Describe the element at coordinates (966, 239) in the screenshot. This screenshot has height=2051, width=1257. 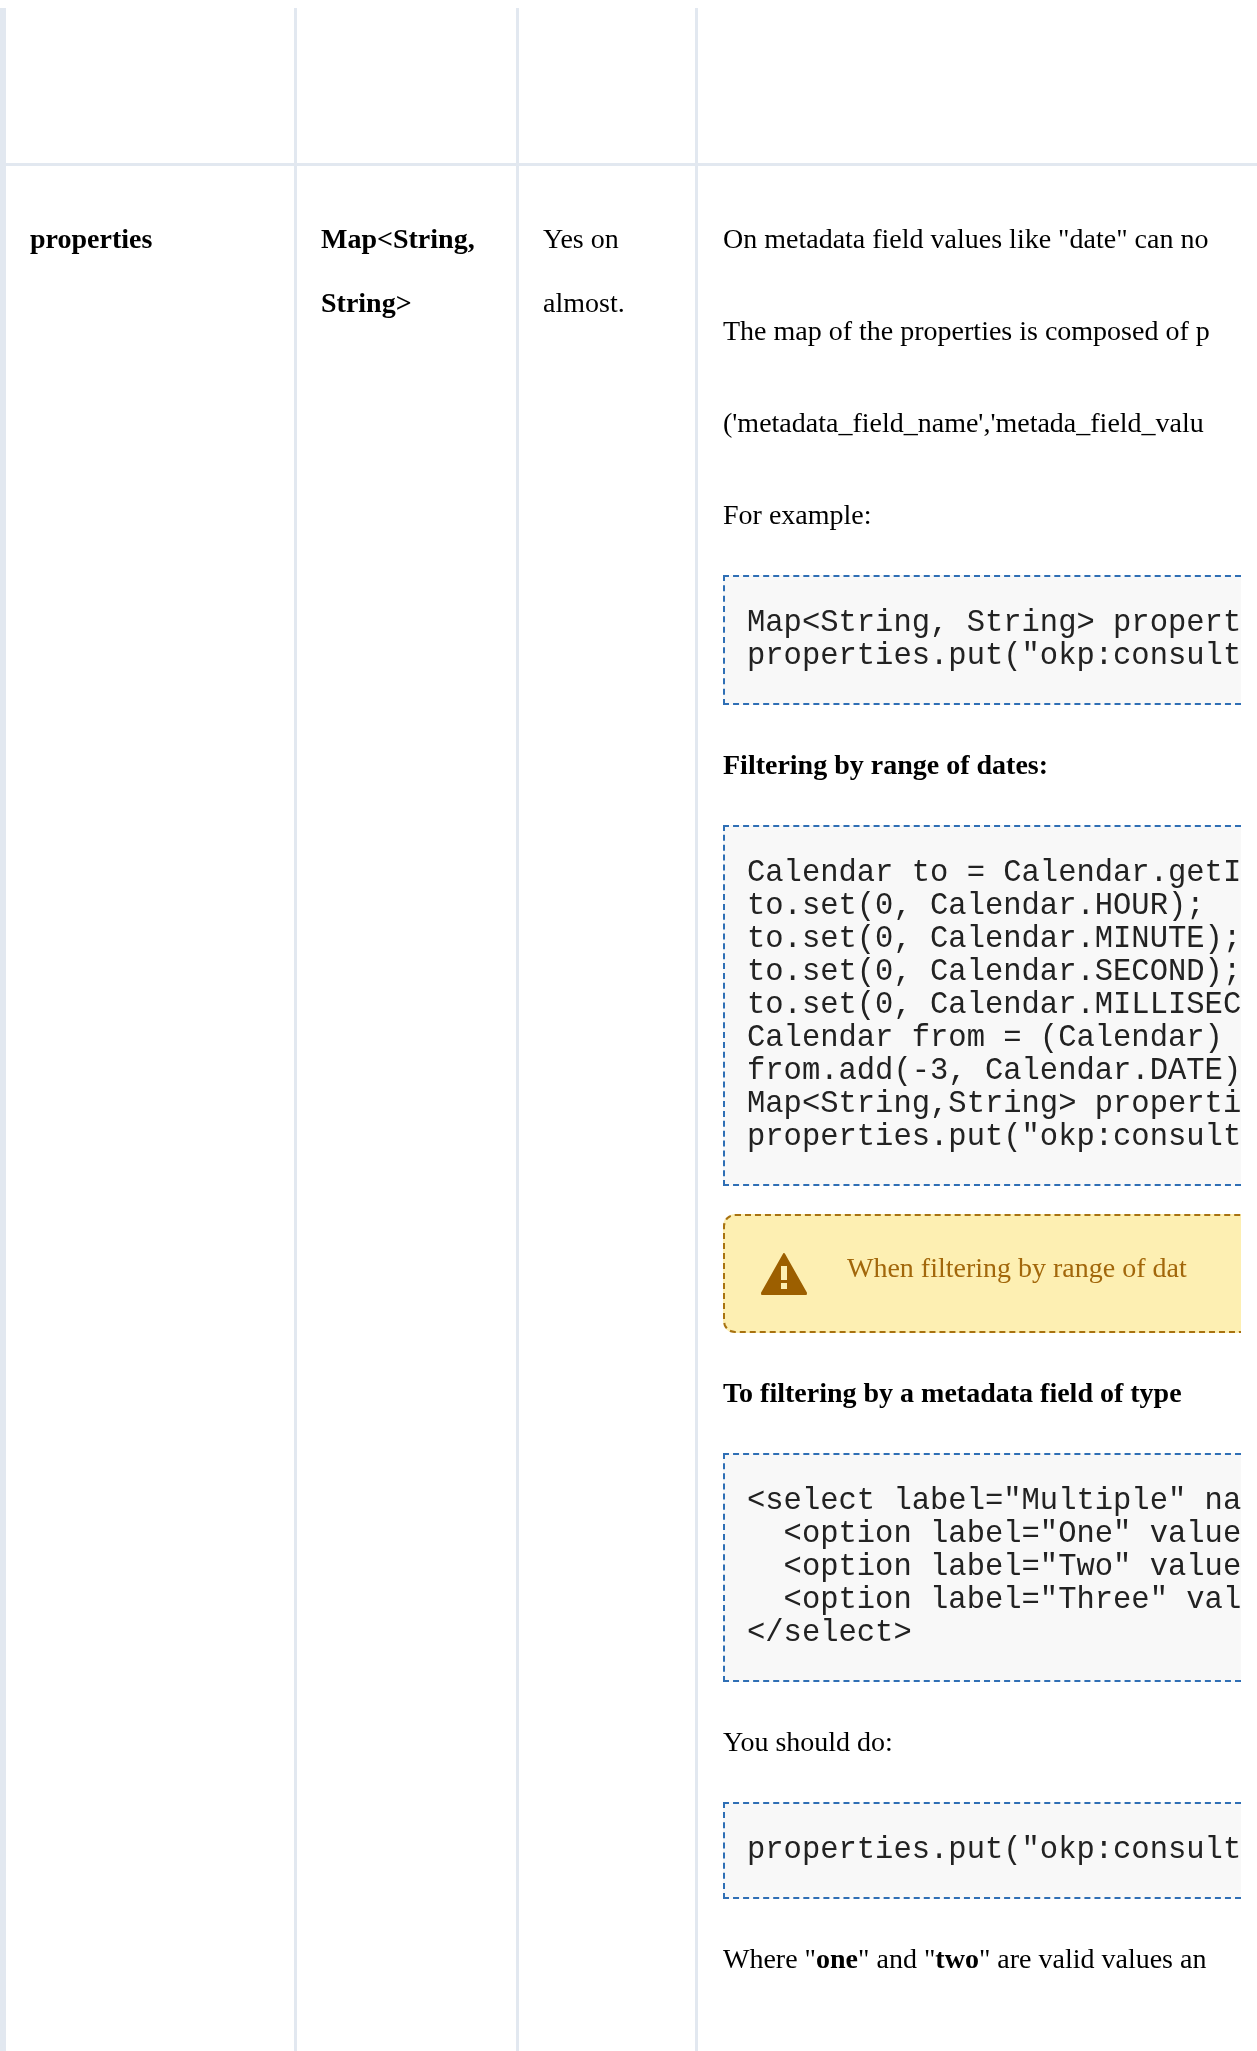
I see `paragraph: On metadata field values like "date" can no` at that location.